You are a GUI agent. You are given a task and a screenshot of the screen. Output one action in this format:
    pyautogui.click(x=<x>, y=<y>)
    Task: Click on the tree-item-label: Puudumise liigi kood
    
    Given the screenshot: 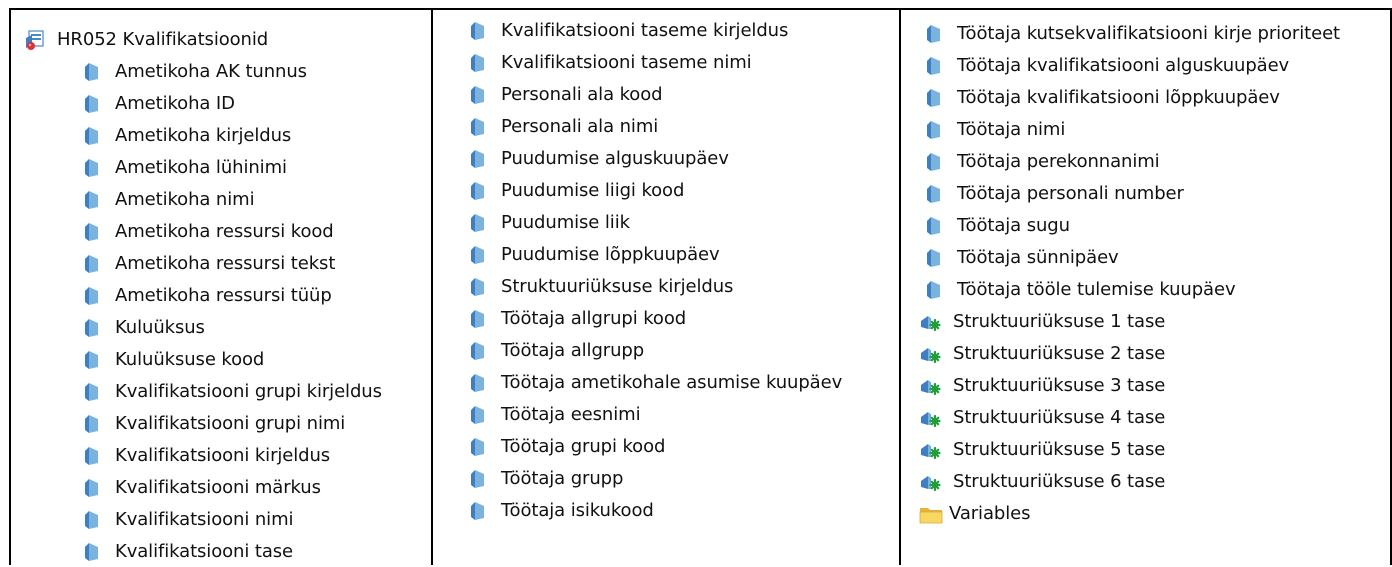 What is the action you would take?
    pyautogui.click(x=593, y=190)
    